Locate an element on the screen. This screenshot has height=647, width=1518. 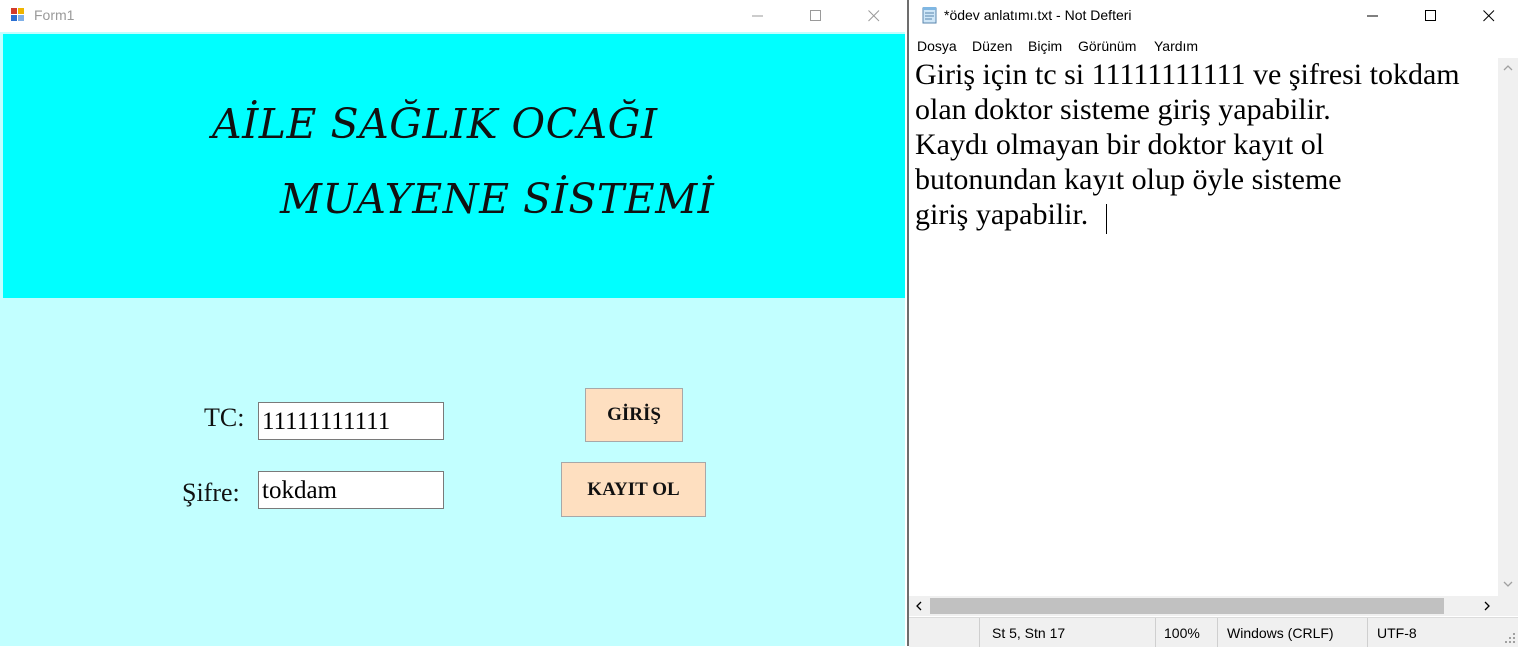
horizontal-scrollbar is located at coordinates (1203, 606).